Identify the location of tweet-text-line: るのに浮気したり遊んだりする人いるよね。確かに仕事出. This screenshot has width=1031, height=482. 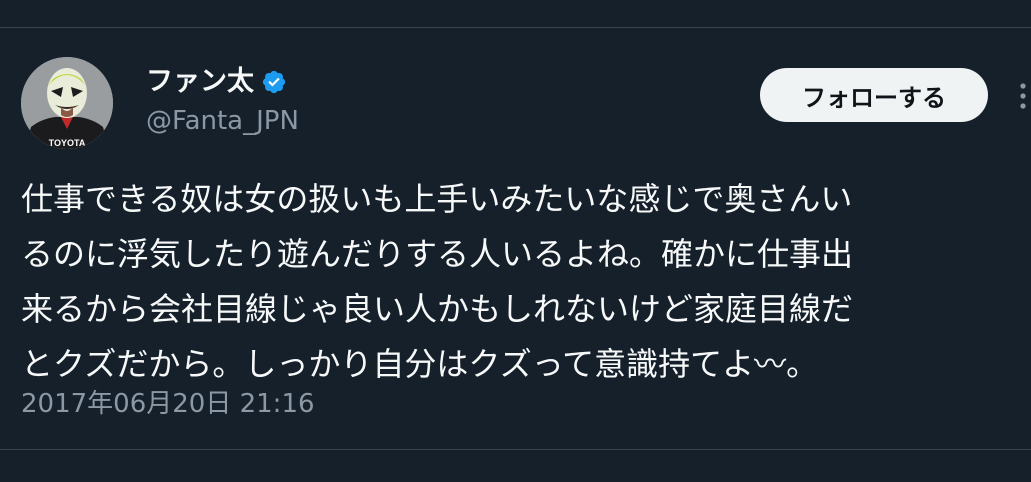
(437, 254).